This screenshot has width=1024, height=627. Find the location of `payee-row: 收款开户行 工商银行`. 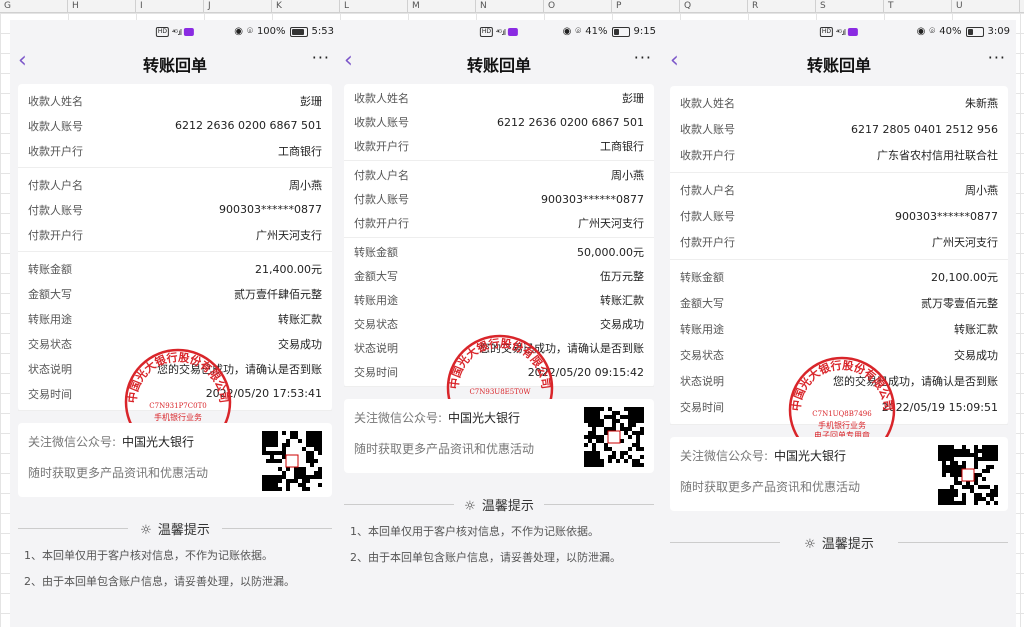

payee-row: 收款开户行 工商银行 is located at coordinates (499, 146).